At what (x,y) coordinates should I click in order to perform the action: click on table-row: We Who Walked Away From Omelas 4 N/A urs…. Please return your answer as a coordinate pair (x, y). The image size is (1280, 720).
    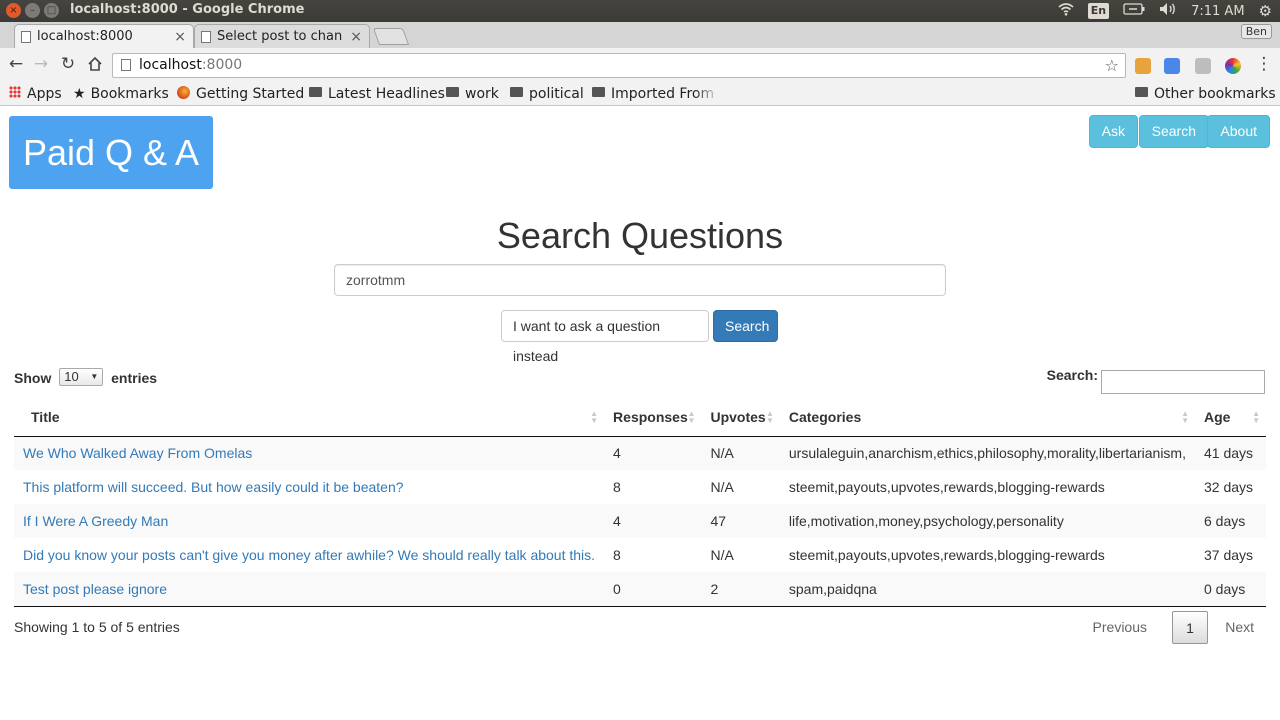
    Looking at the image, I should click on (640, 453).